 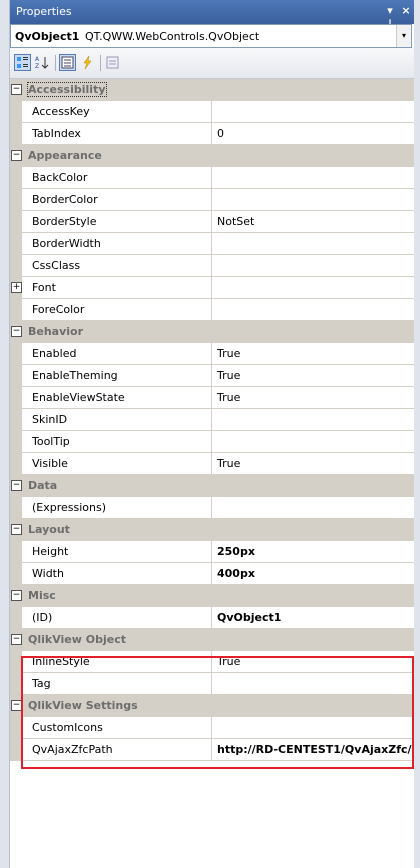 I want to click on property-row: Height 250px, so click(x=212, y=552).